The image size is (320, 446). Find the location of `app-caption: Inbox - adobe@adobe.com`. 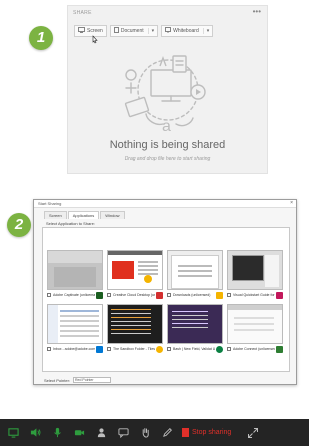

app-caption: Inbox - adobe@adobe.com is located at coordinates (75, 349).